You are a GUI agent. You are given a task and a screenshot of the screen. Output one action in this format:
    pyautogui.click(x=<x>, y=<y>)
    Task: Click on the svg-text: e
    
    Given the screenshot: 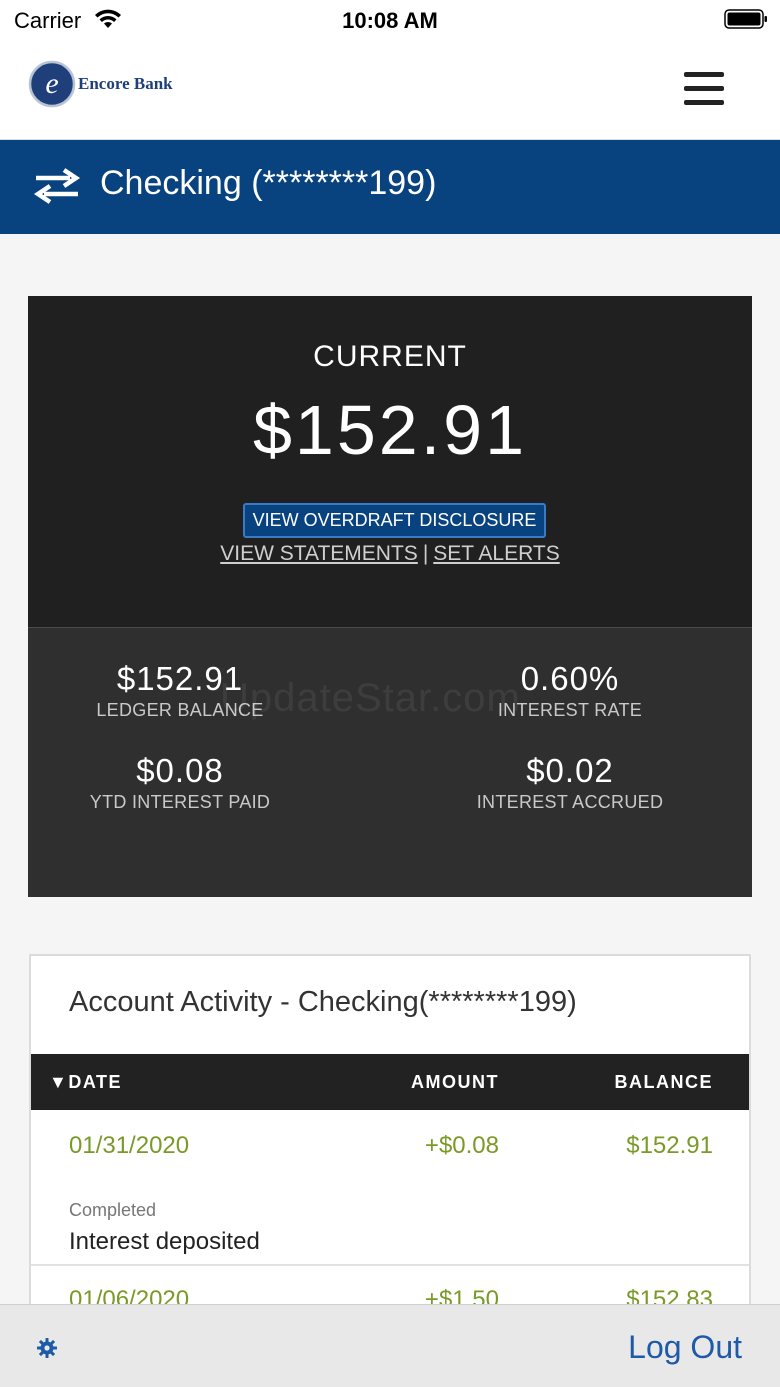 What is the action you would take?
    pyautogui.click(x=51, y=83)
    